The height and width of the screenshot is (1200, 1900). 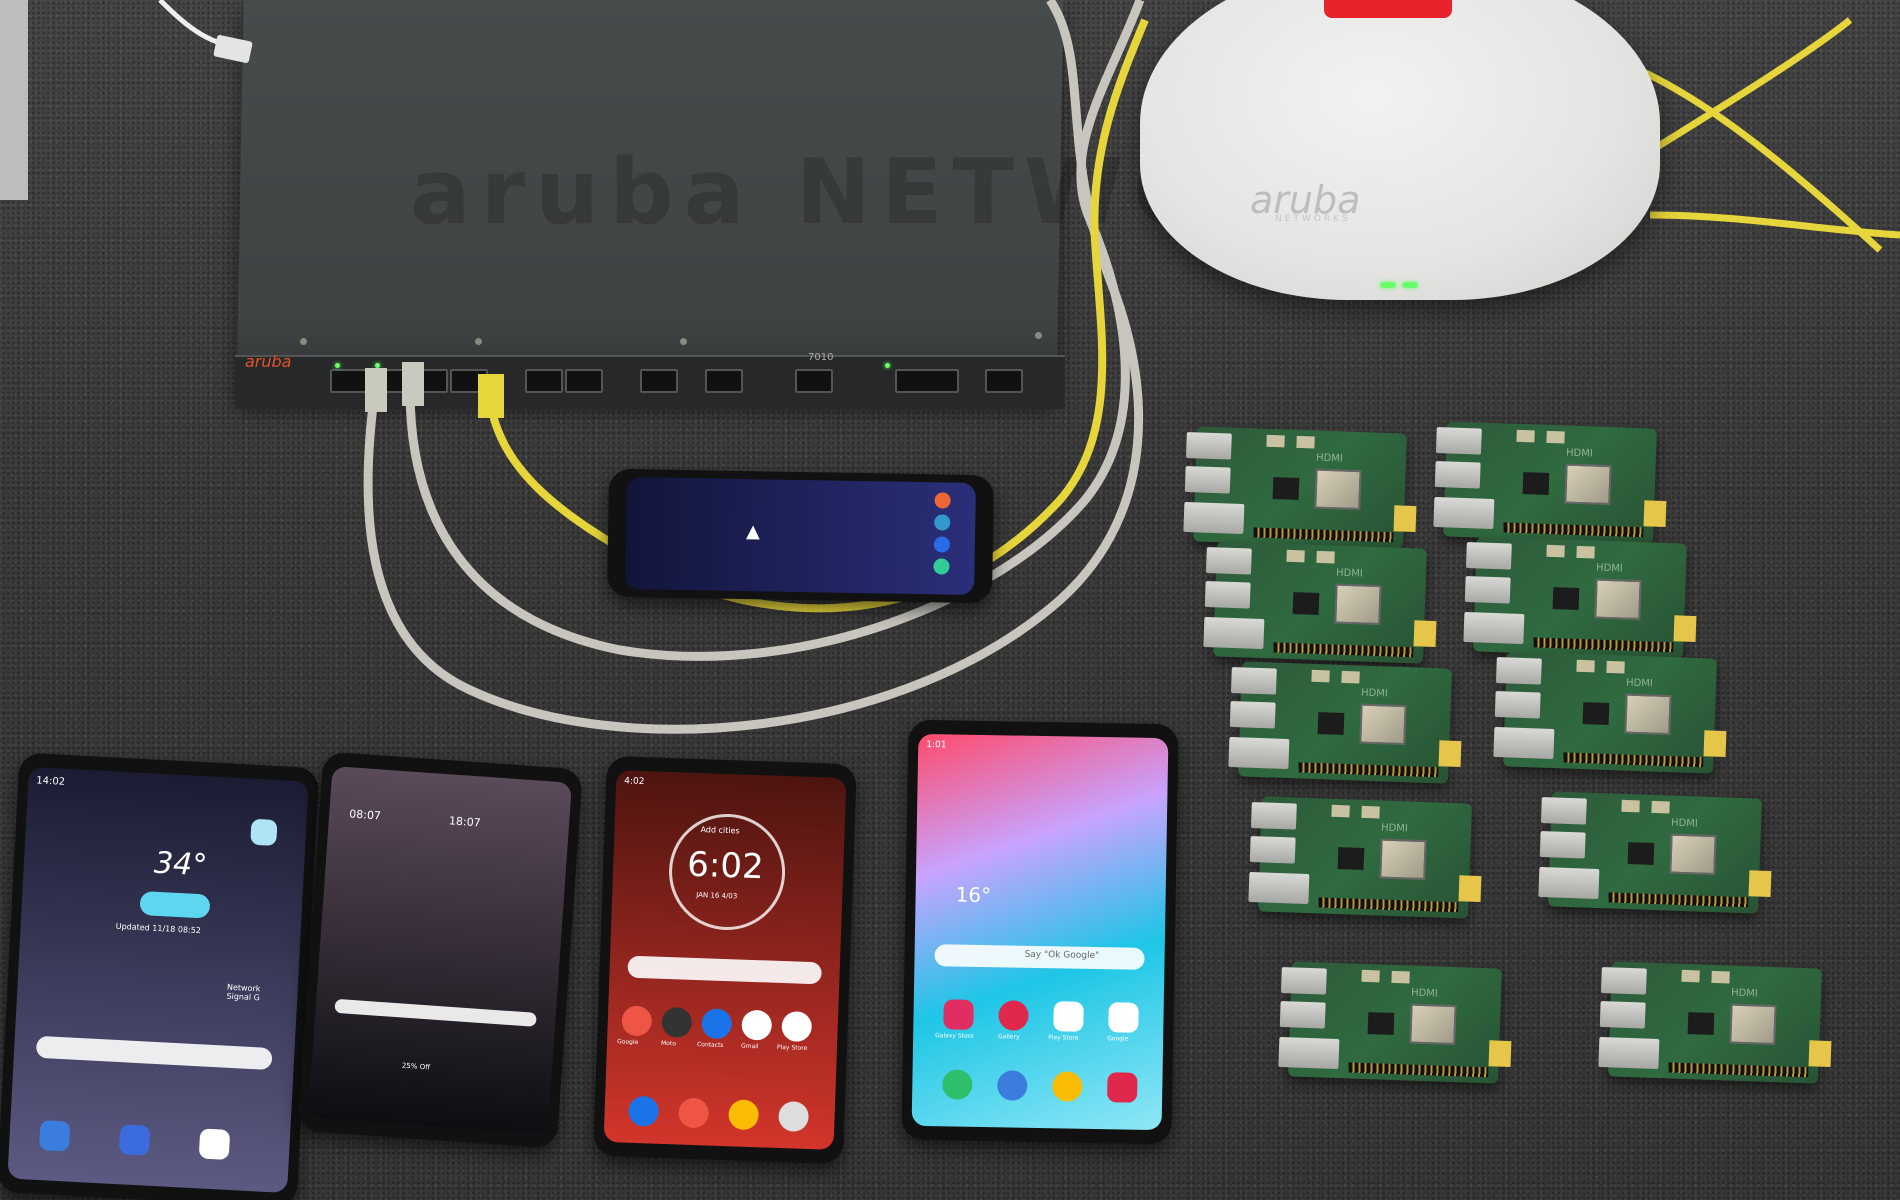 What do you see at coordinates (413, 384) in the screenshot?
I see `cable-connector` at bounding box center [413, 384].